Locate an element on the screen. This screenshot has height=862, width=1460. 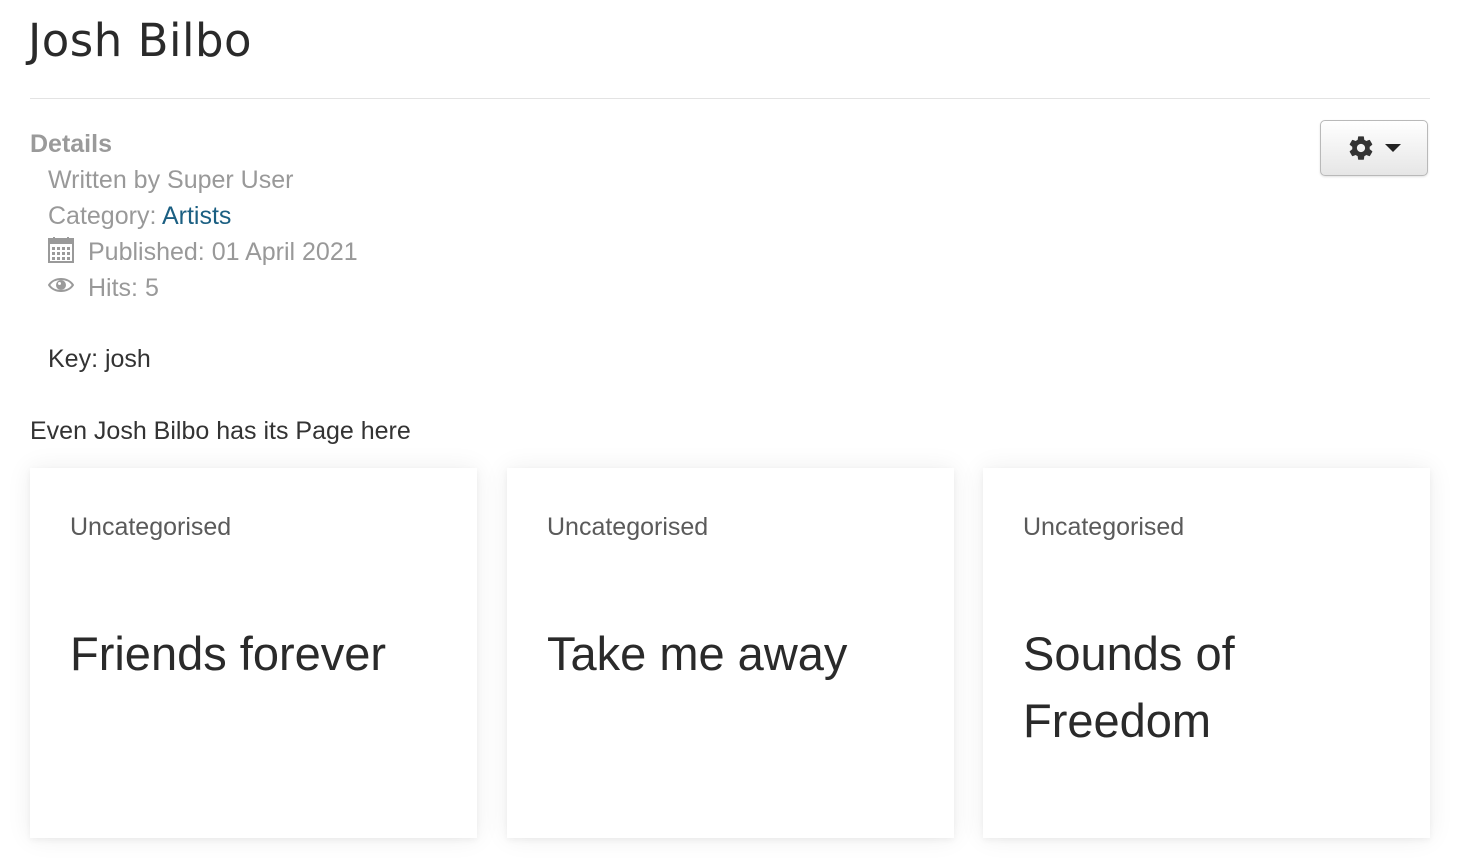
calendar-icon is located at coordinates (61, 250).